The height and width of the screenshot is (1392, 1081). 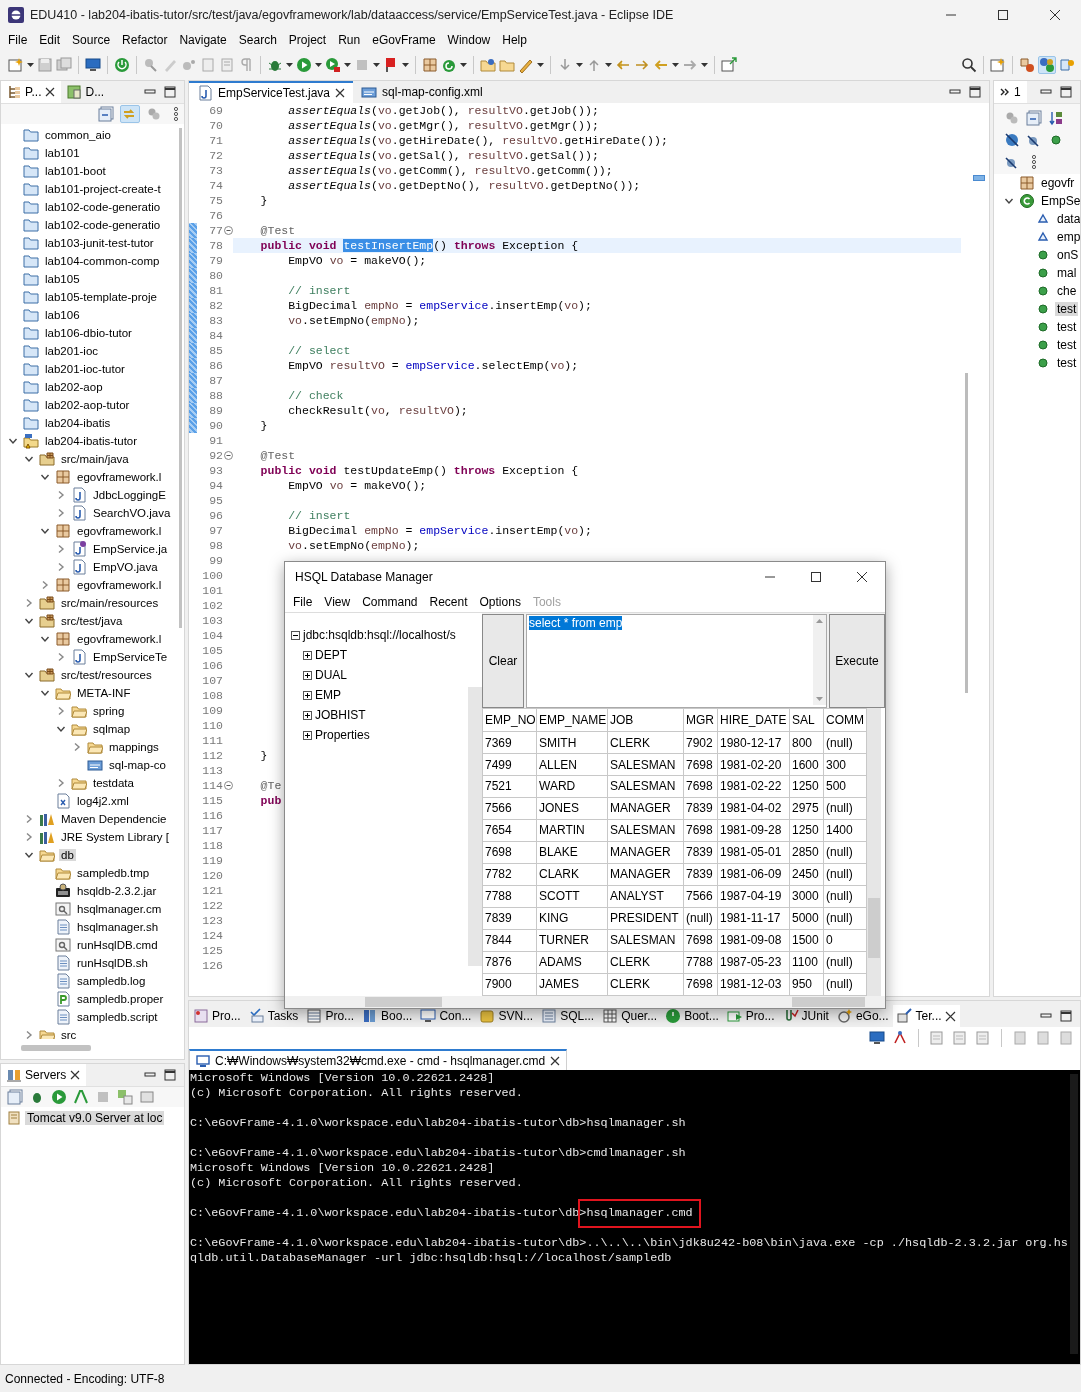 What do you see at coordinates (877, 1038) in the screenshot?
I see `monitor-icon` at bounding box center [877, 1038].